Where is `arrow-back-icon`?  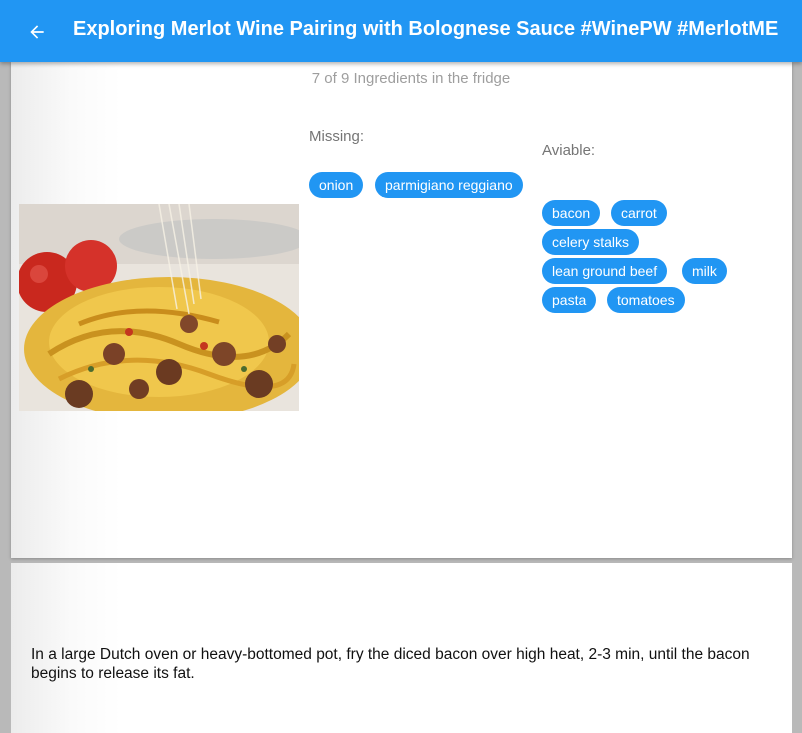 arrow-back-icon is located at coordinates (37, 32).